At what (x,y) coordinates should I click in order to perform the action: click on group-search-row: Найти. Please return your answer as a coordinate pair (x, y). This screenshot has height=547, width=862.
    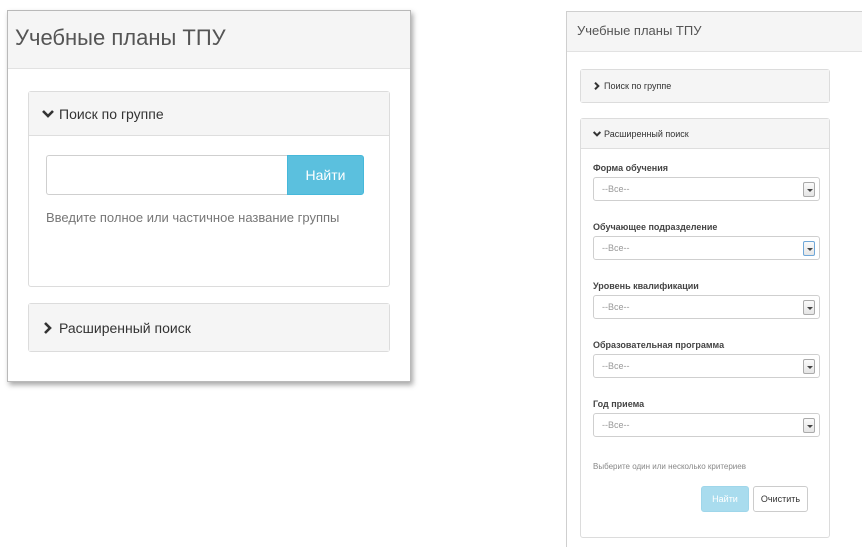
    Looking at the image, I should click on (205, 175).